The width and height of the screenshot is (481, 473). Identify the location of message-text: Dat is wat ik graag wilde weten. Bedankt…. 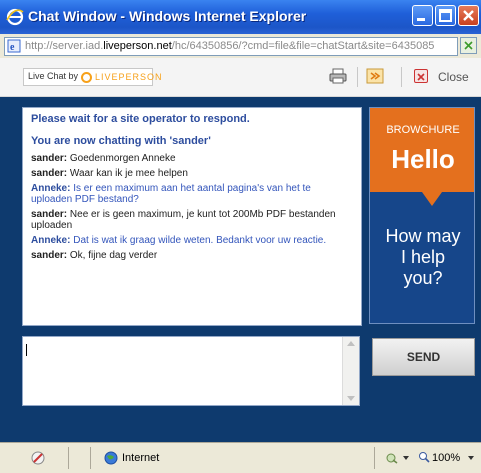
(200, 240).